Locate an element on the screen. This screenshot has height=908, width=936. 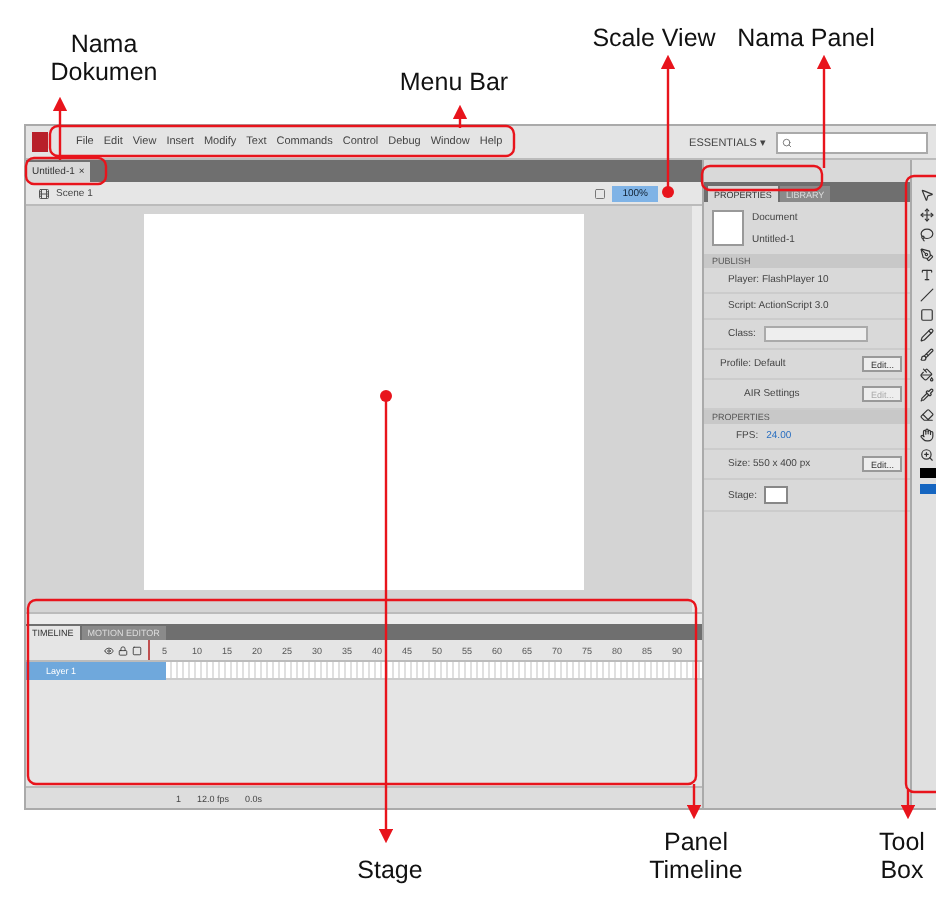
stage-color-swatch is located at coordinates (776, 495).